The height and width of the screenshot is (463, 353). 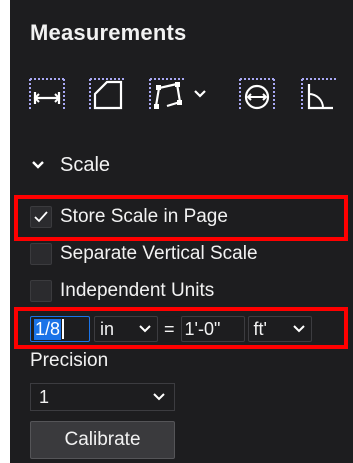 I want to click on separate-vertical-label: Separate Vertical Scale, so click(x=159, y=253).